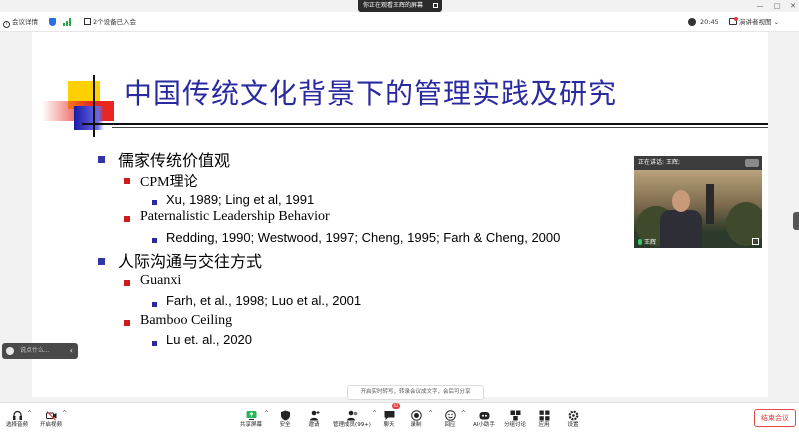  I want to click on speaking-label: 正在讲话:, so click(651, 162).